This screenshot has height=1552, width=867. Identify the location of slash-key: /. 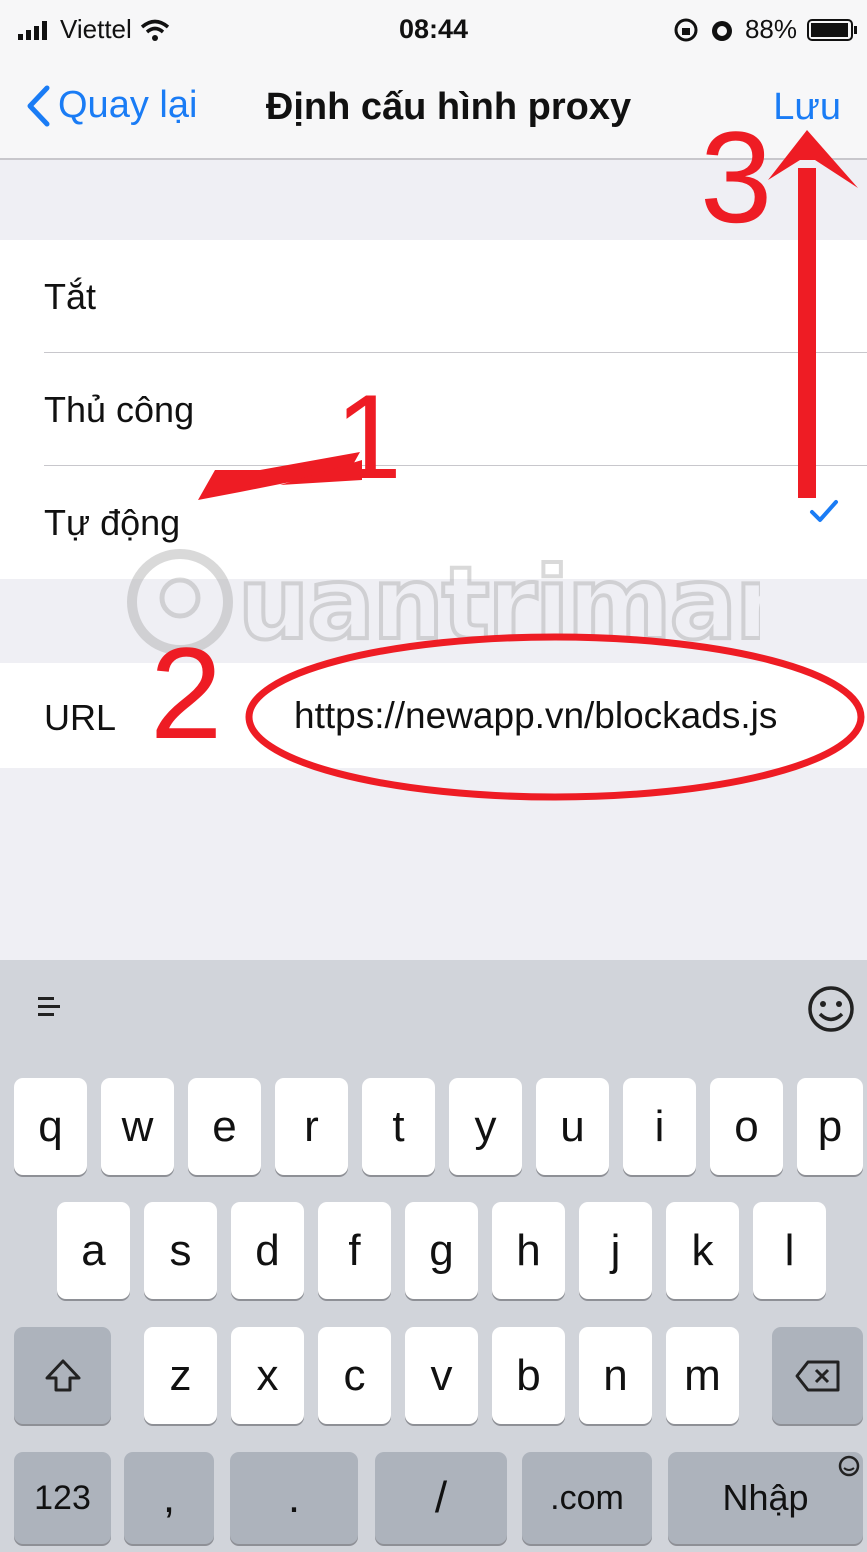
(441, 1498).